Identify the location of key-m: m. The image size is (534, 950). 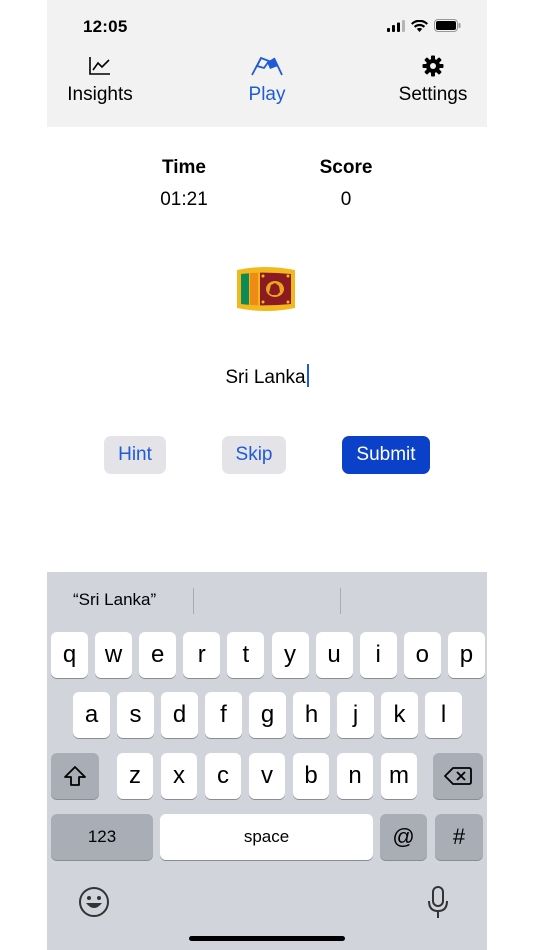
(399, 776).